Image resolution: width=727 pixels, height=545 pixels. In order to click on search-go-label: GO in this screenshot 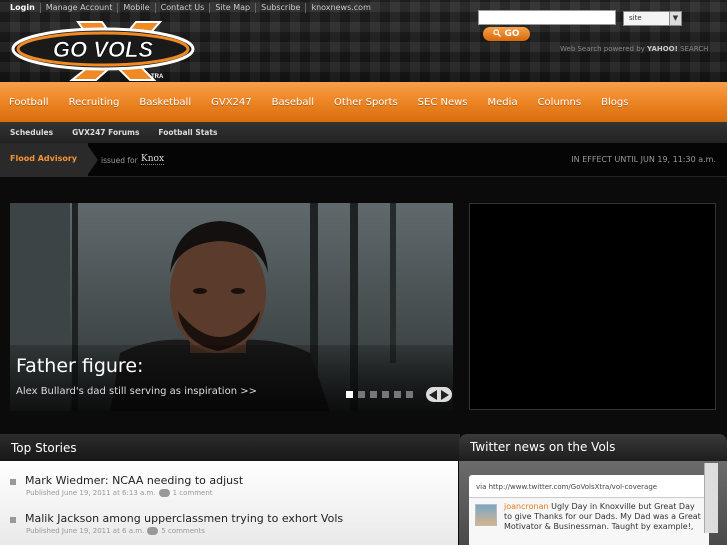, I will do `click(512, 34)`.